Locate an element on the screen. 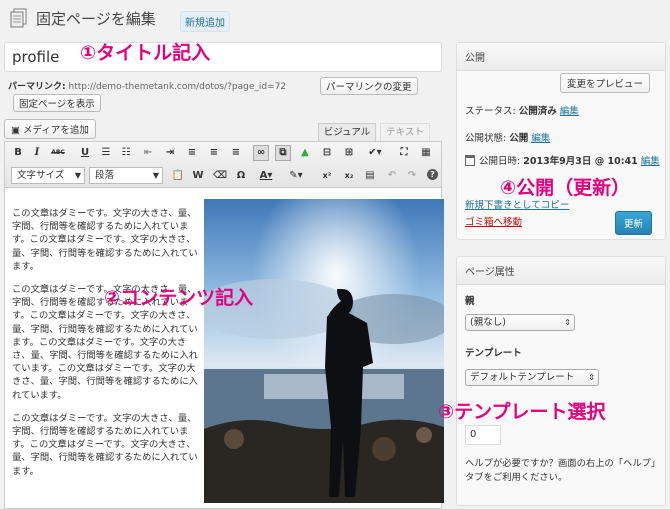  page-attributes-heading: ページ属性 is located at coordinates (561, 271).